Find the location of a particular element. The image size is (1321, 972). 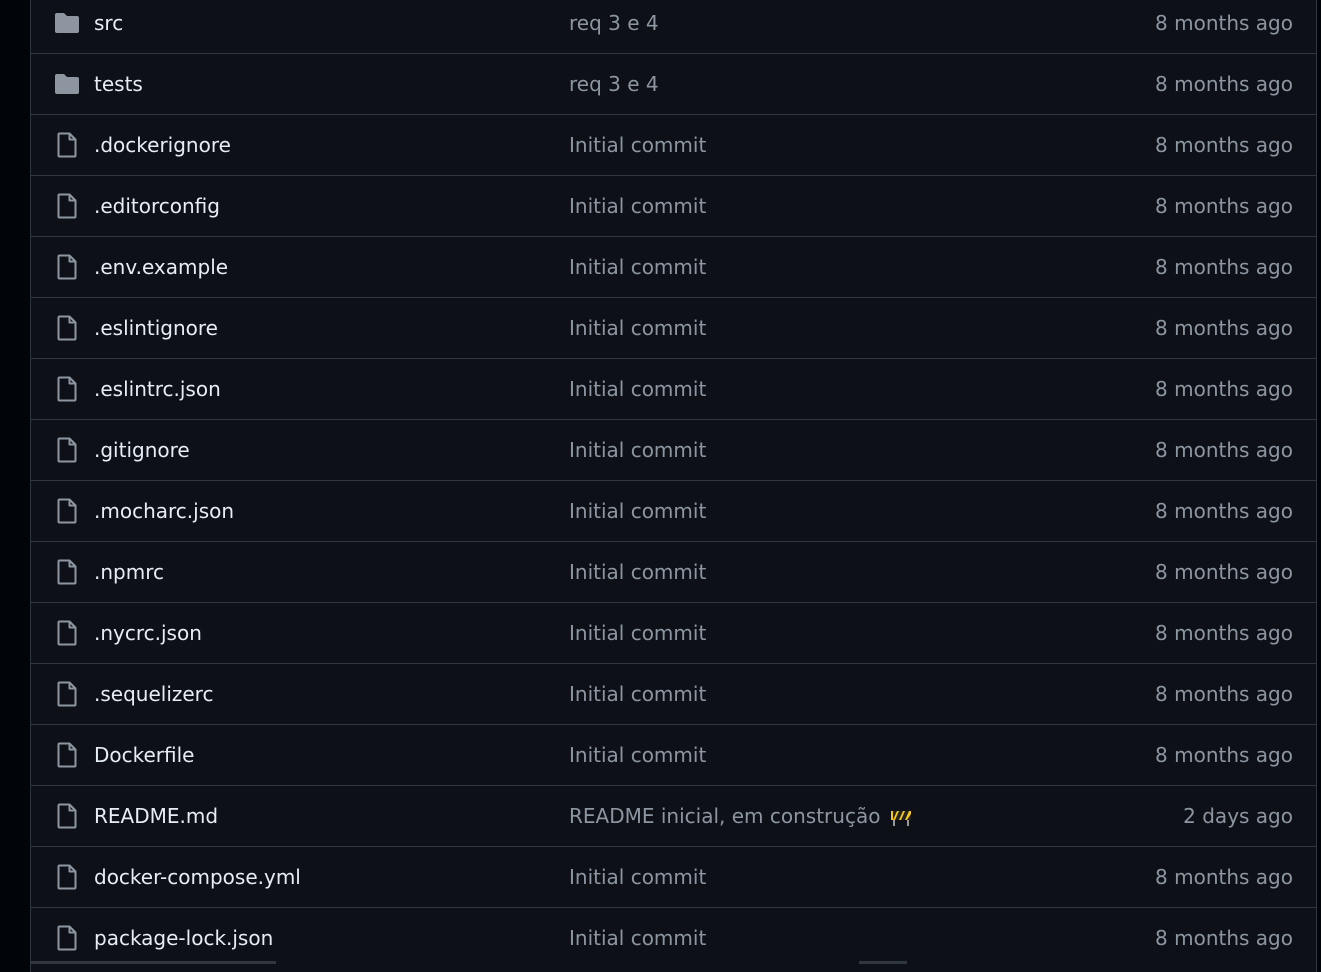

table-row: src req 3 e 4 8 months ago is located at coordinates (673, 26).